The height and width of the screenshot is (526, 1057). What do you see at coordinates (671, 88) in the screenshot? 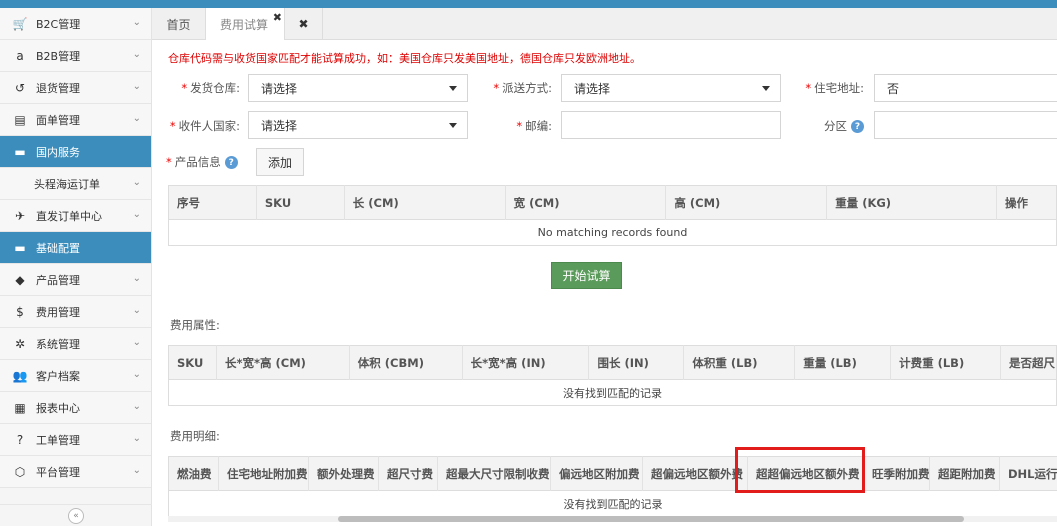
I see `delivery-select: 请选择` at bounding box center [671, 88].